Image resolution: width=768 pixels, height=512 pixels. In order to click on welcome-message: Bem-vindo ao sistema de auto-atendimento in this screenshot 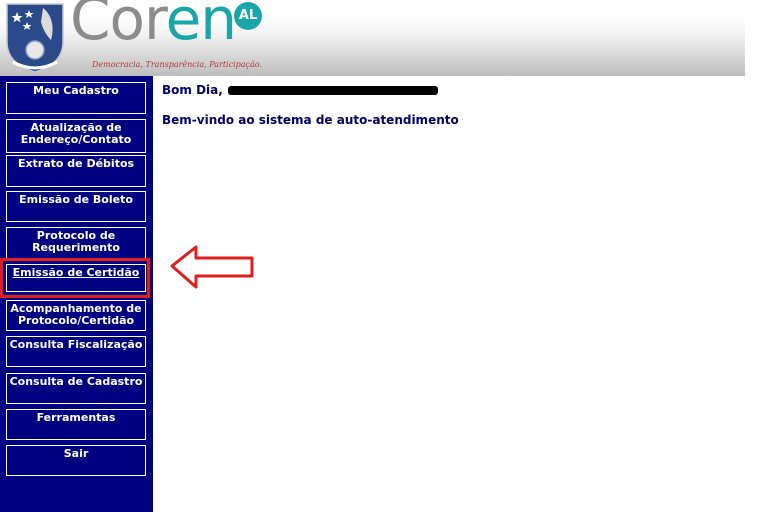, I will do `click(310, 120)`.